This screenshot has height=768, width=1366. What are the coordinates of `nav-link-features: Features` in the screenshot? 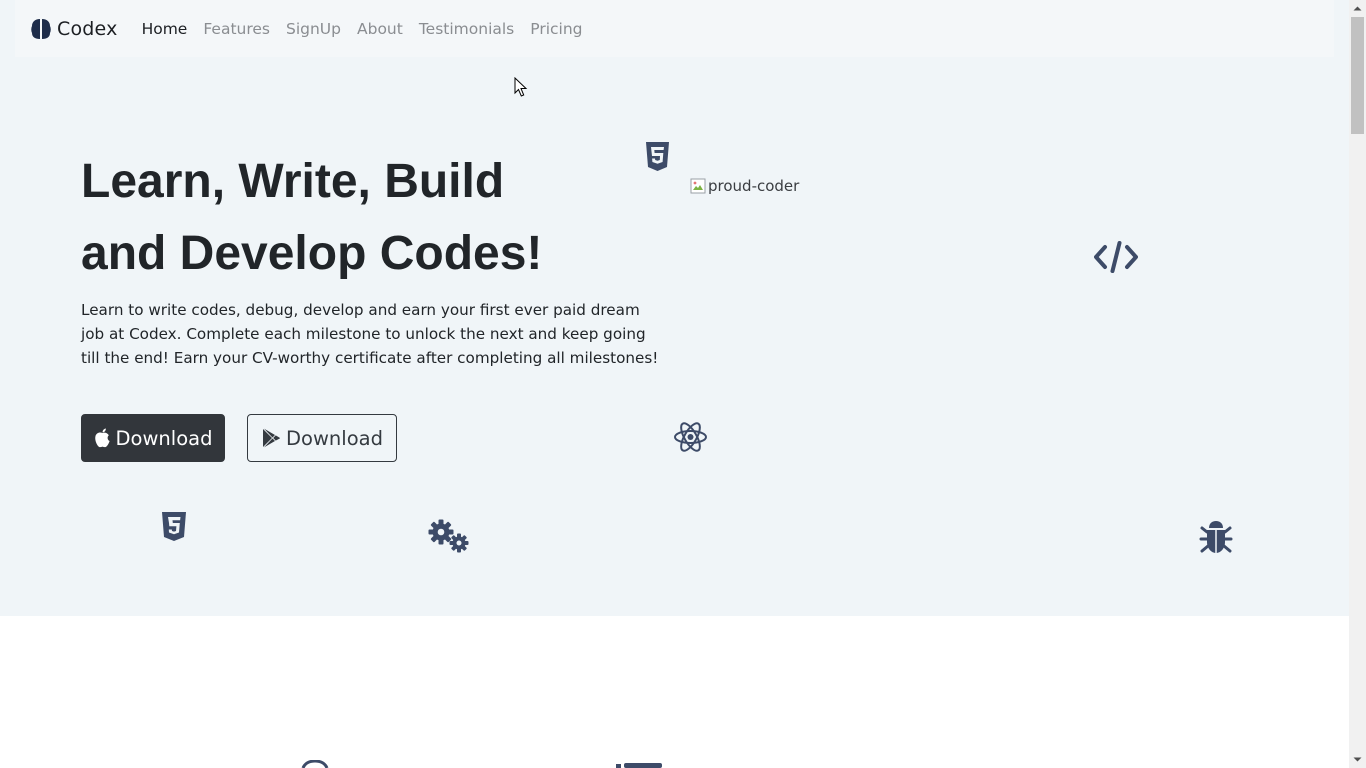 It's located at (236, 29).